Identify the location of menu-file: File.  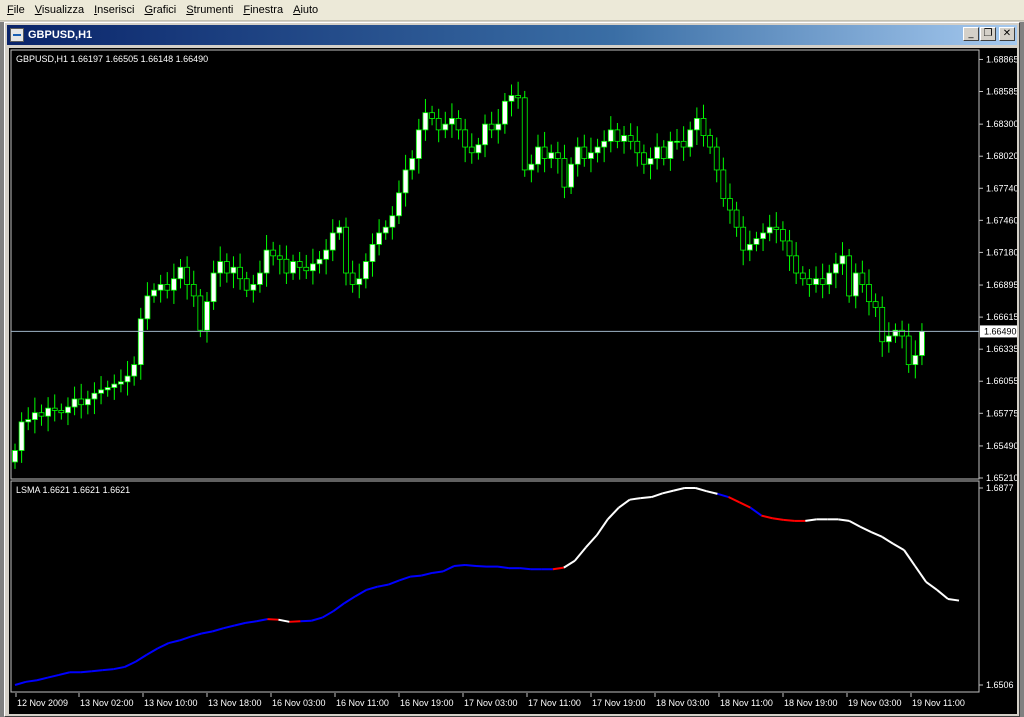
(18, 10).